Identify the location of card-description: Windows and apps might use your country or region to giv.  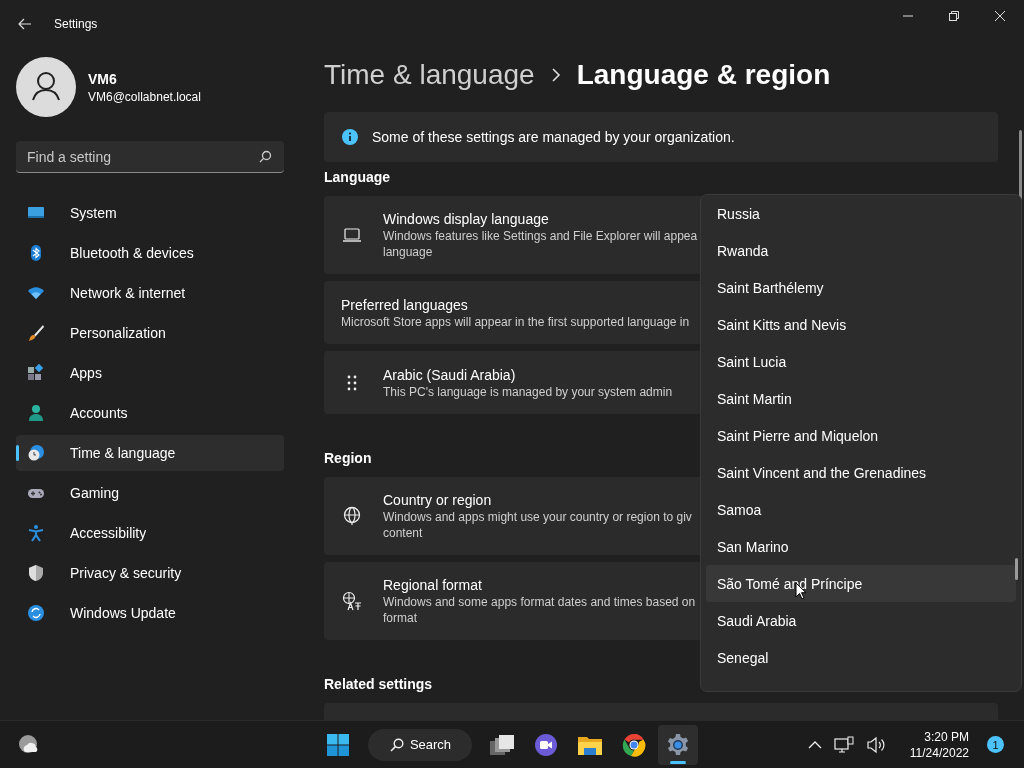
(537, 517).